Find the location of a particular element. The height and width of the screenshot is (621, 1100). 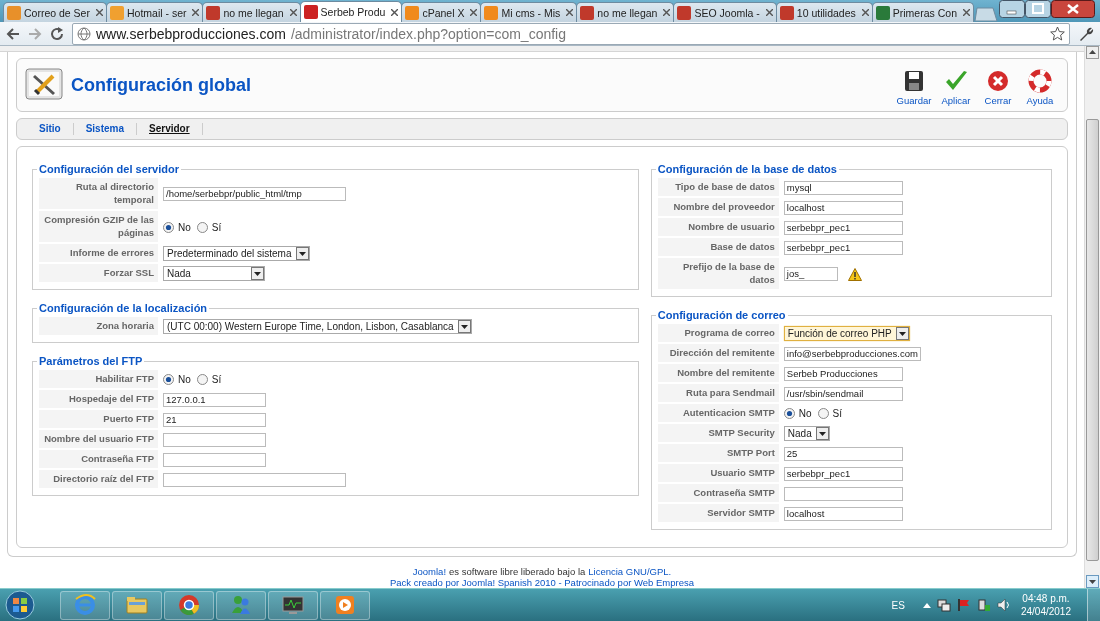

field-label: Base de datos is located at coordinates (718, 247).